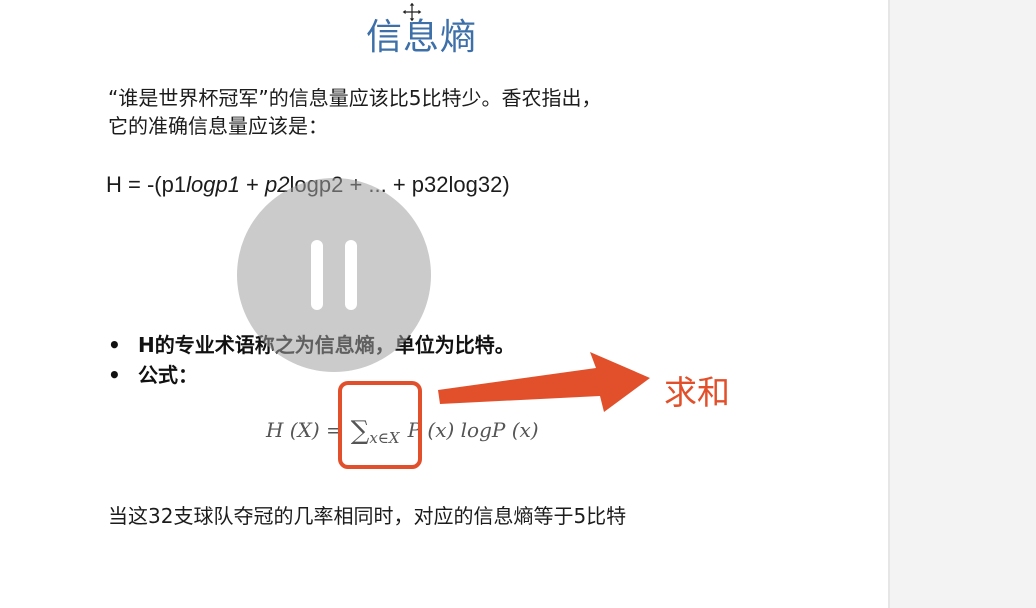 This screenshot has width=1036, height=608. I want to click on panel-divider, so click(889, 304).